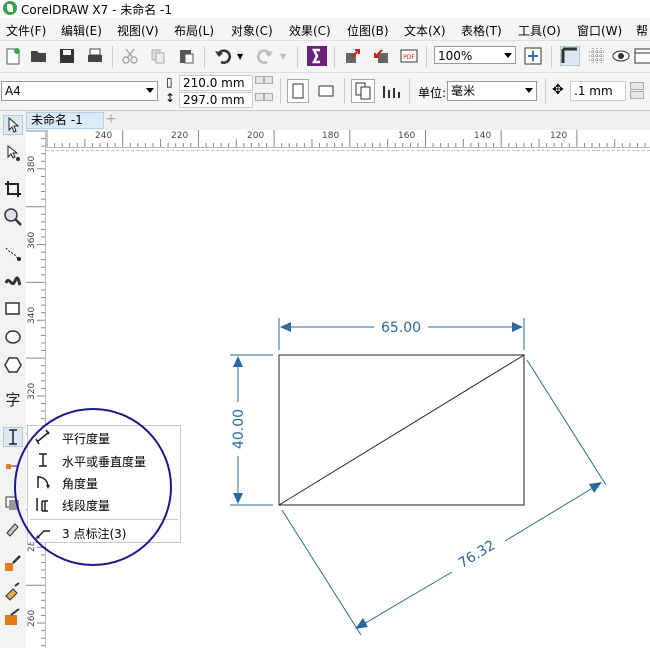 The height and width of the screenshot is (648, 650). I want to click on diagonal-line, so click(401, 430).